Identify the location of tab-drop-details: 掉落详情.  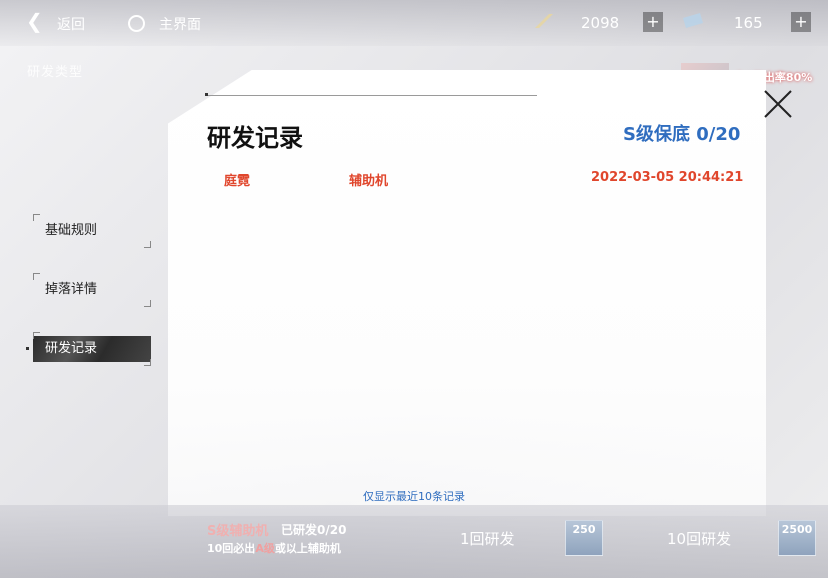
(92, 290).